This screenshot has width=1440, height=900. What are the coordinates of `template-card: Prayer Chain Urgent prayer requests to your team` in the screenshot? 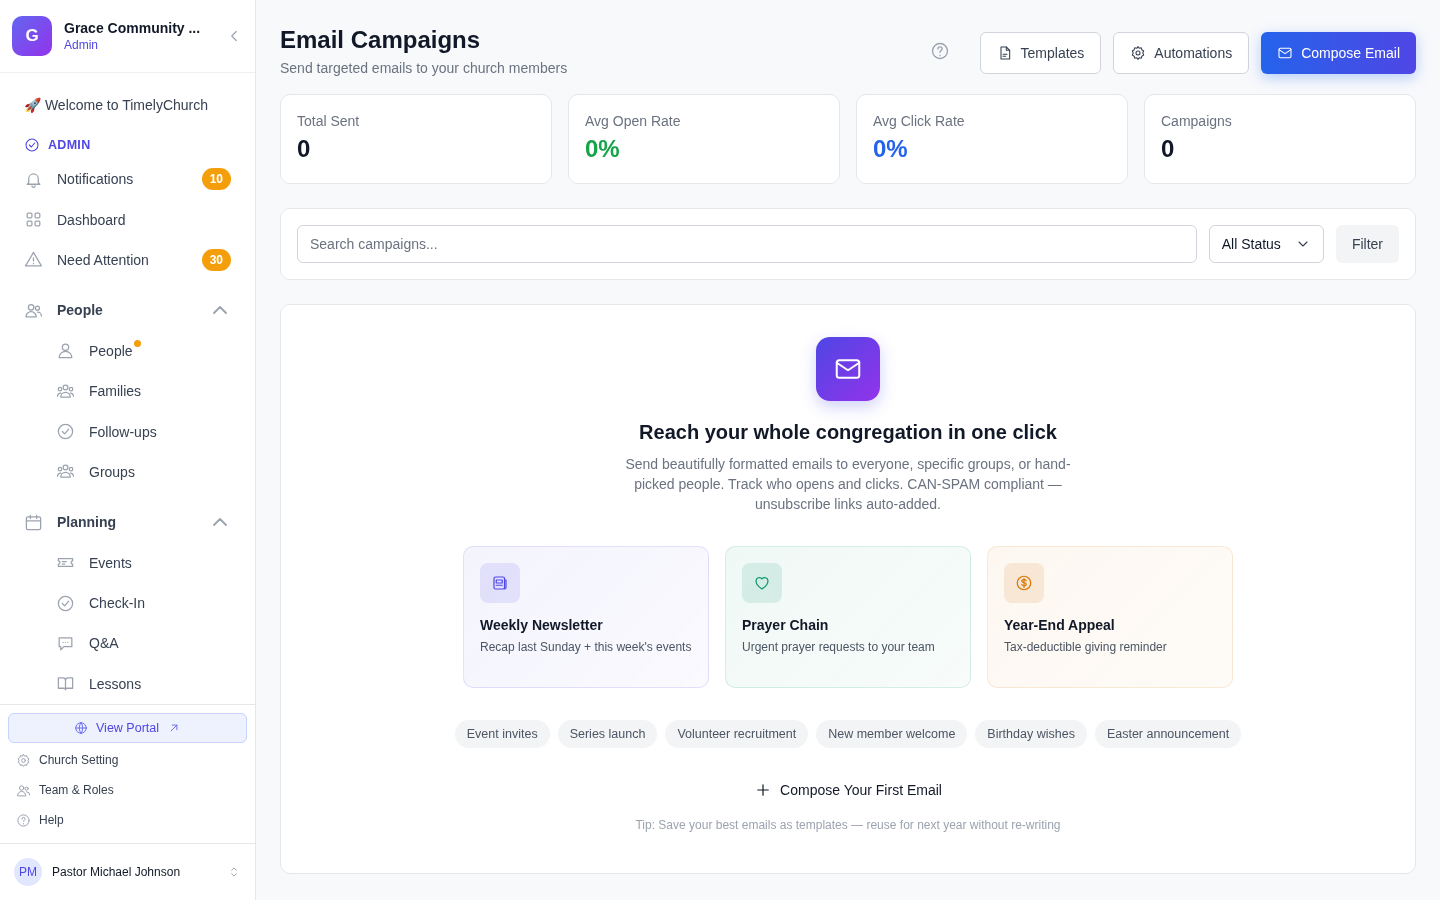 It's located at (848, 617).